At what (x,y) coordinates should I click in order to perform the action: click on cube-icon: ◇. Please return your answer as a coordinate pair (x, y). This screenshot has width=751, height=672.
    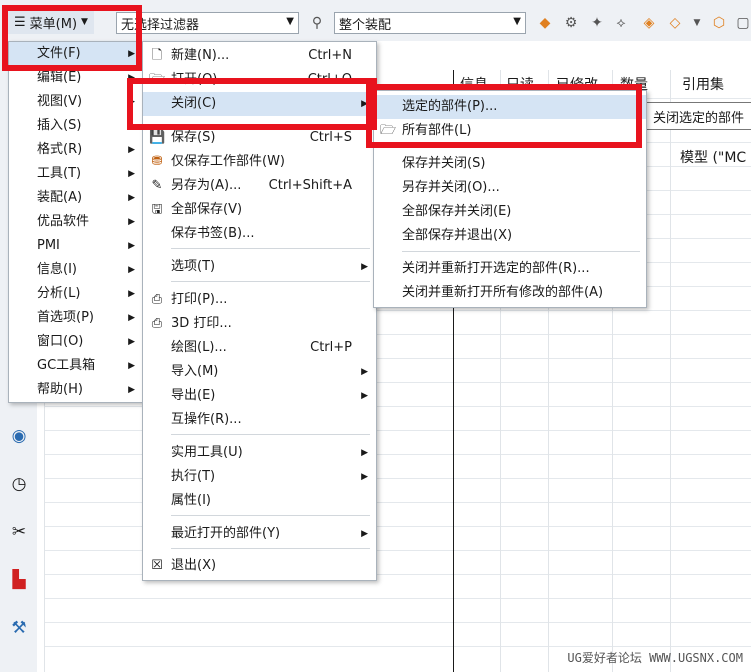
    Looking at the image, I should click on (675, 23).